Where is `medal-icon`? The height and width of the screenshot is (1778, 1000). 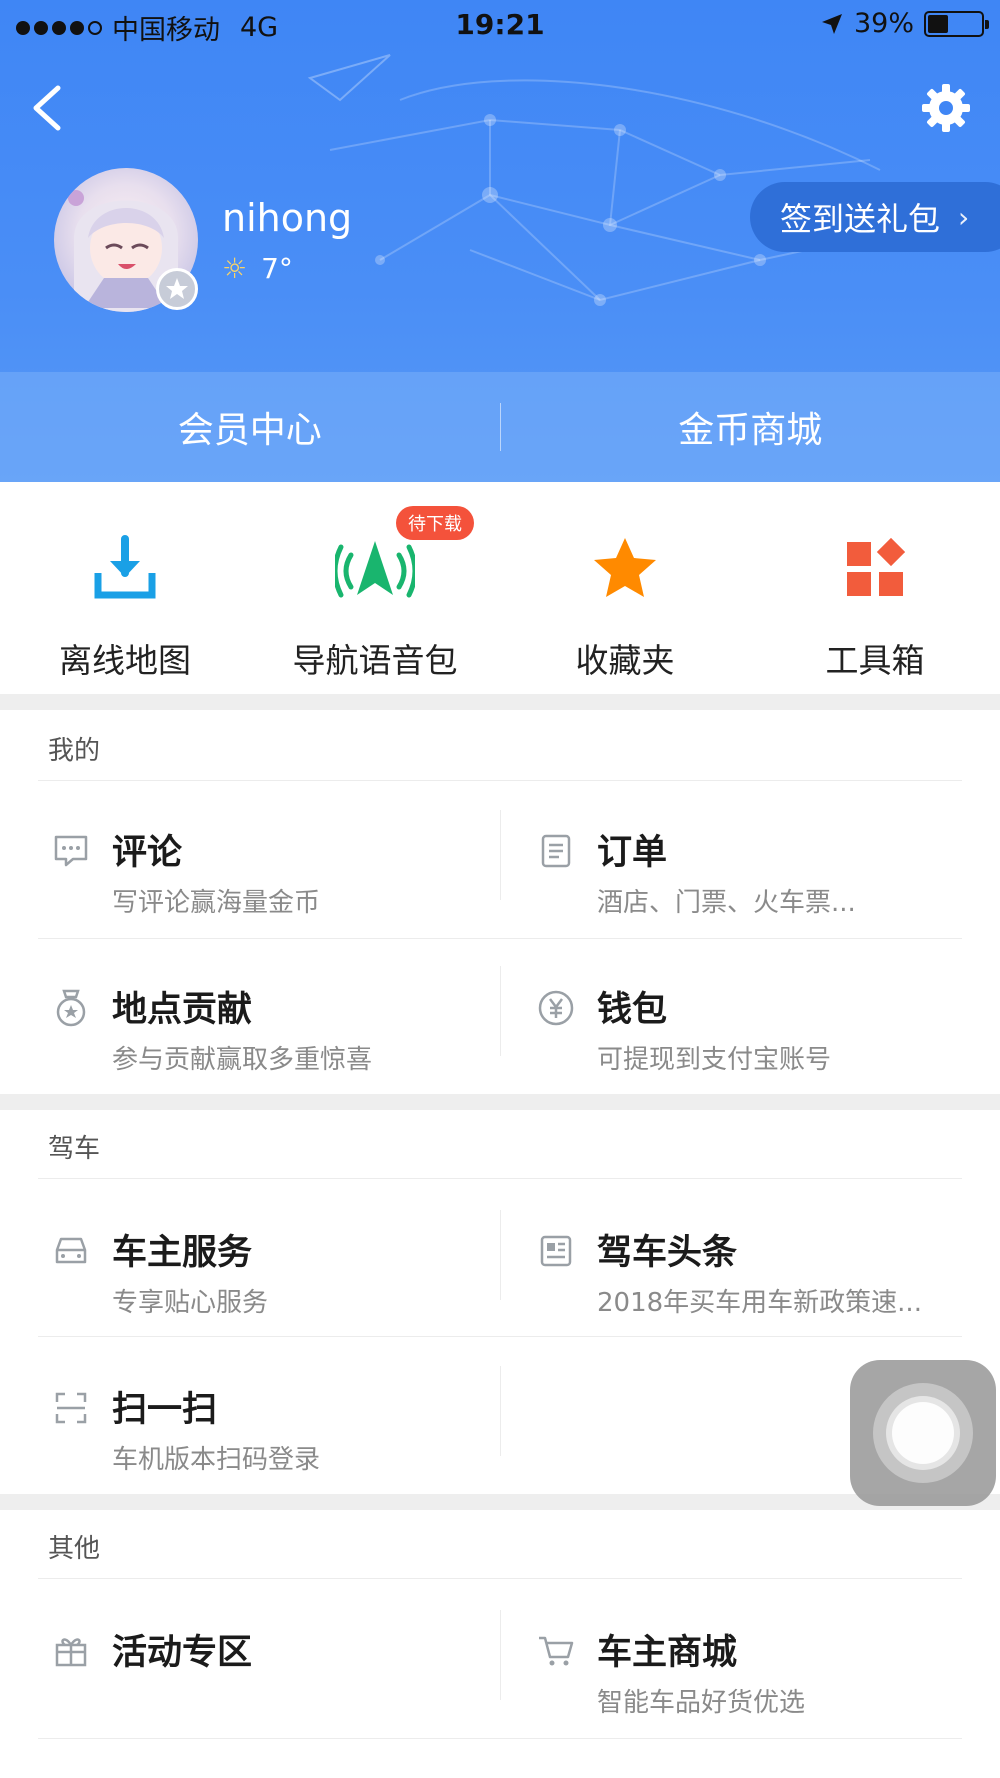 medal-icon is located at coordinates (71, 1008).